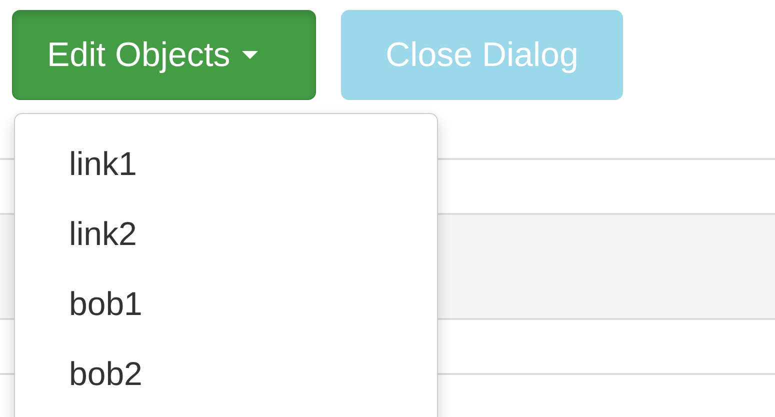 Image resolution: width=775 pixels, height=417 pixels. Describe the element at coordinates (226, 234) in the screenshot. I see `menu-item: link2` at that location.